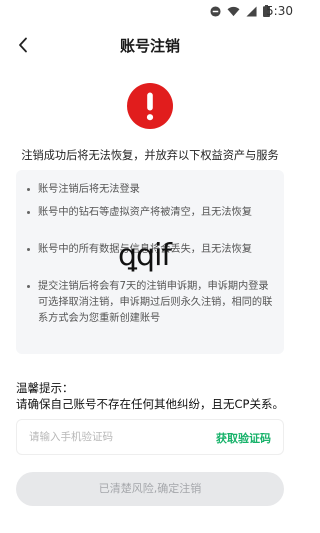 This screenshot has width=320, height=533. What do you see at coordinates (45, 388) in the screenshot?
I see `tips-title: 温馨提示：` at bounding box center [45, 388].